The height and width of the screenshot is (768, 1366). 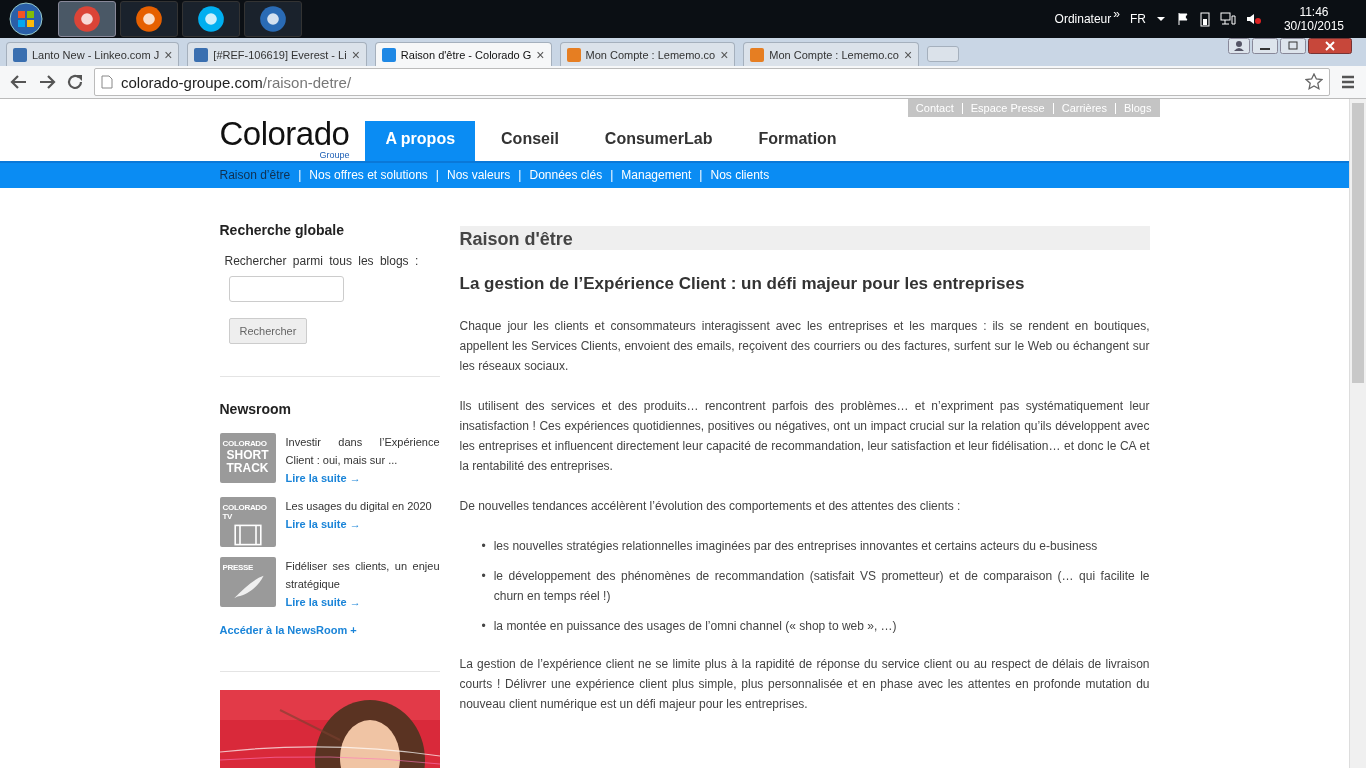 What do you see at coordinates (479, 174) in the screenshot?
I see `sub-nav-link: Nos valeurs` at bounding box center [479, 174].